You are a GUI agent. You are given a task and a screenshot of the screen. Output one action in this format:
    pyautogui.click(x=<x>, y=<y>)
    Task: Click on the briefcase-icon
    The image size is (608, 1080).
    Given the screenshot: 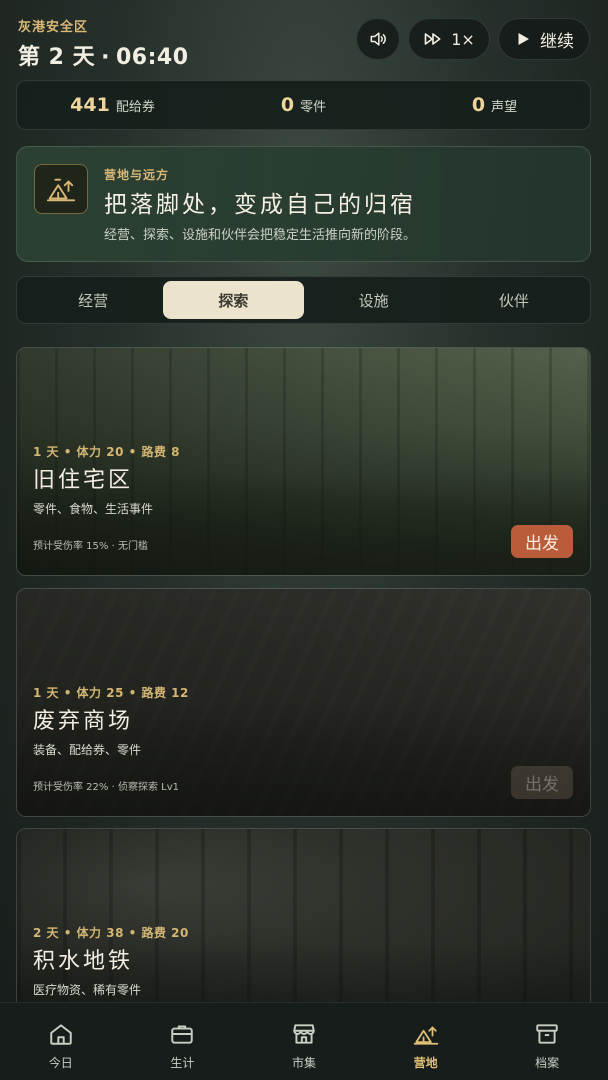 What is the action you would take?
    pyautogui.click(x=182, y=1034)
    